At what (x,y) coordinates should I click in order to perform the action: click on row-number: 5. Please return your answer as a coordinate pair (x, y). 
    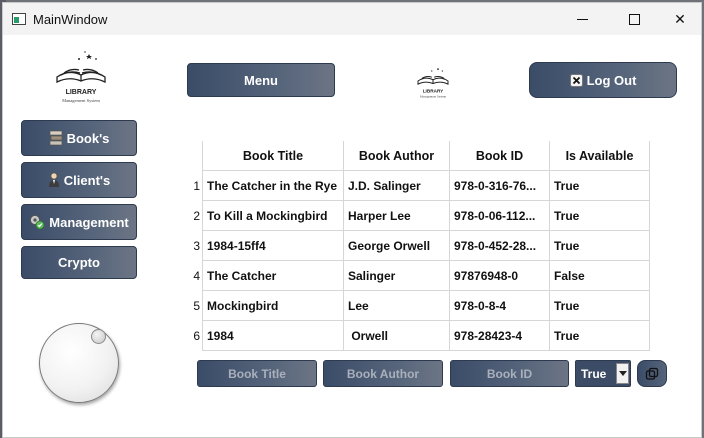
    Looking at the image, I should click on (196, 306).